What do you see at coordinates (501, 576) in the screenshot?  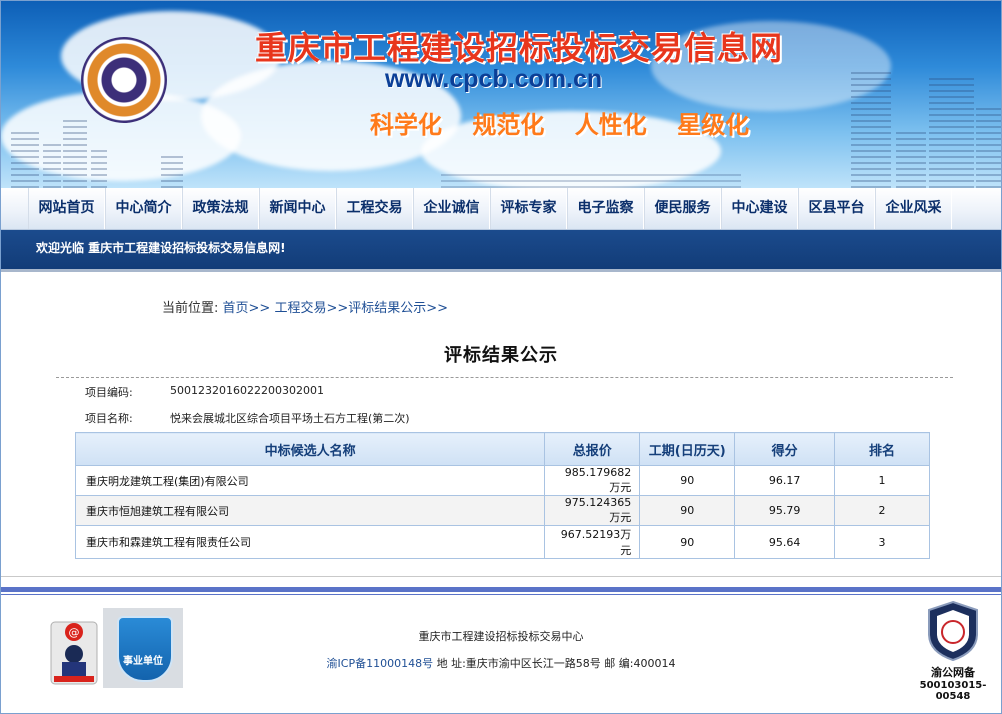 I see `footer-divider` at bounding box center [501, 576].